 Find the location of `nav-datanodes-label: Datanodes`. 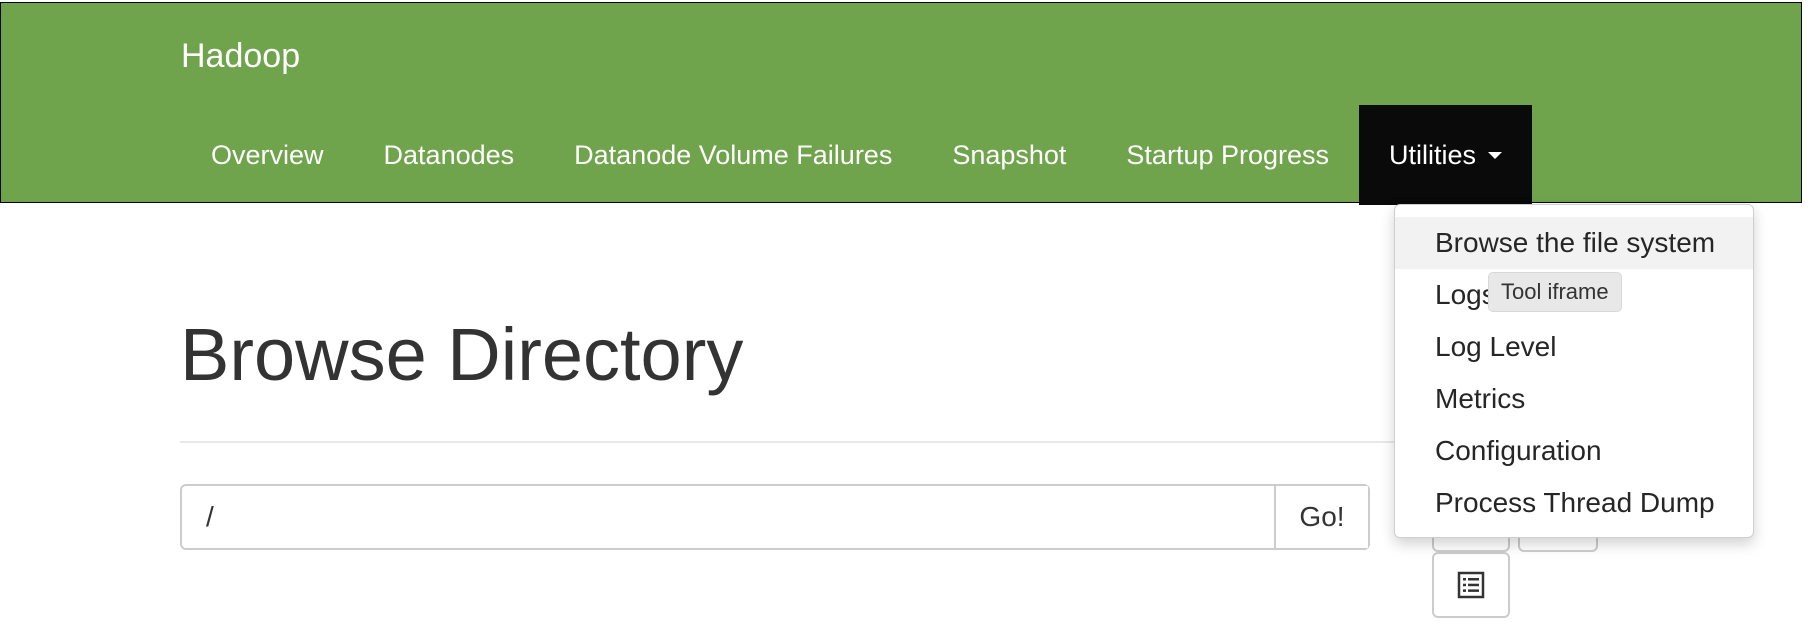

nav-datanodes-label: Datanodes is located at coordinates (449, 155).